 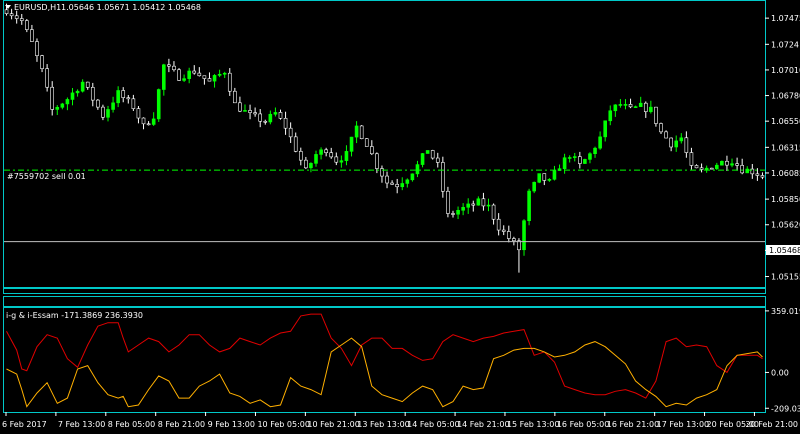 I want to click on y-tick-label: 1.07475, so click(x=785, y=18).